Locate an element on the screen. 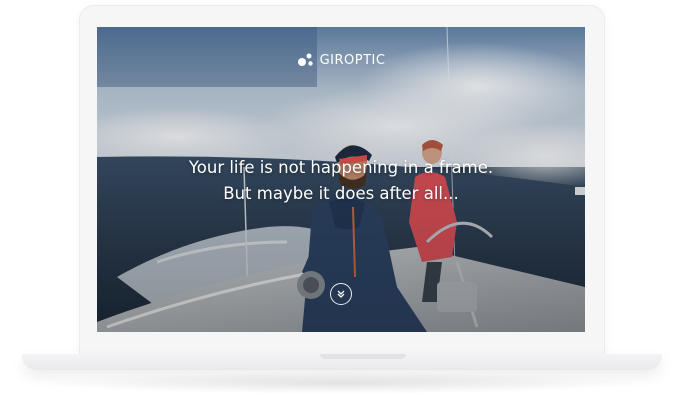  headline-line-1: Your life is not happening in a frame. is located at coordinates (341, 167).